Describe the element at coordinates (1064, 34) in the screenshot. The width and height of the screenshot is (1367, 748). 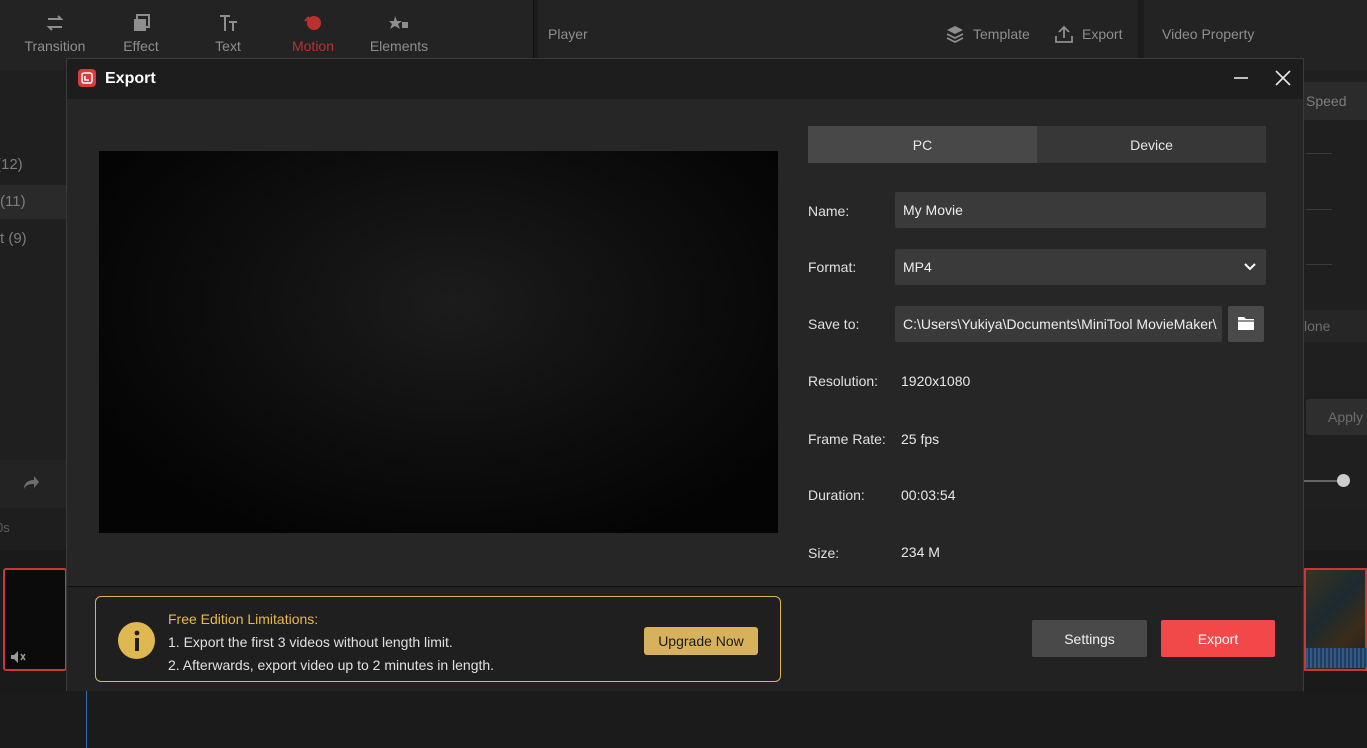
I see `upload-icon` at that location.